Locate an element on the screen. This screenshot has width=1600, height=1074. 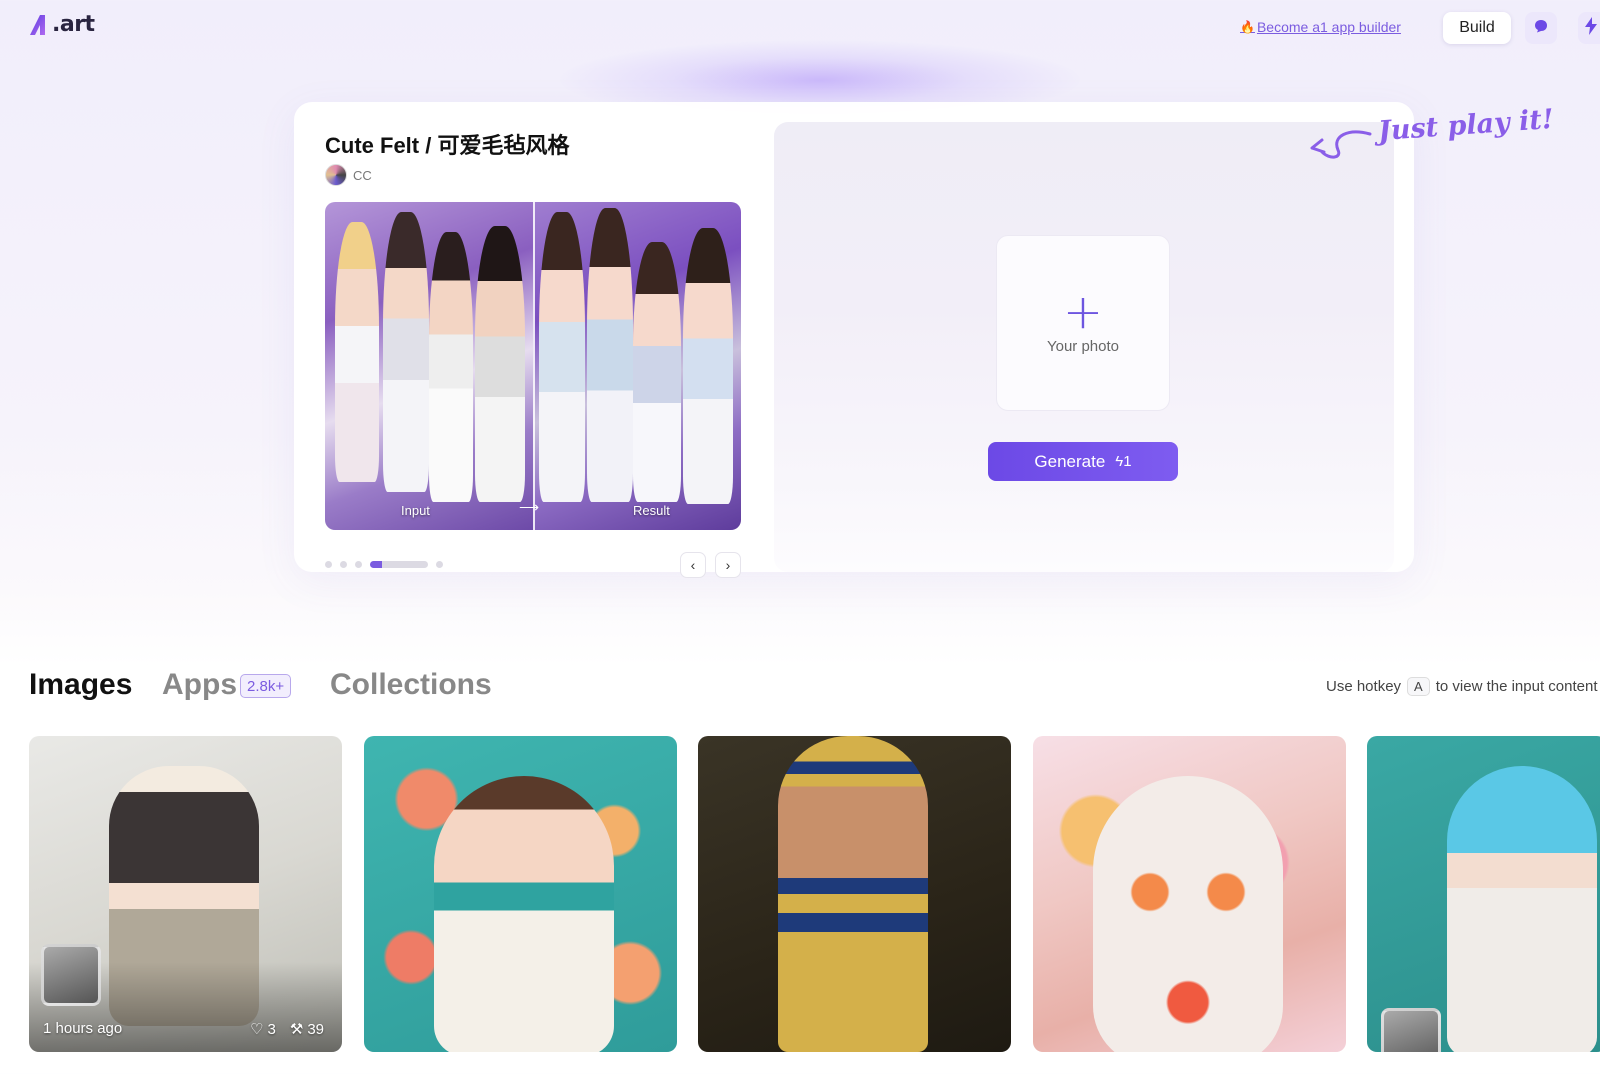
bolt-icon is located at coordinates (1591, 28).